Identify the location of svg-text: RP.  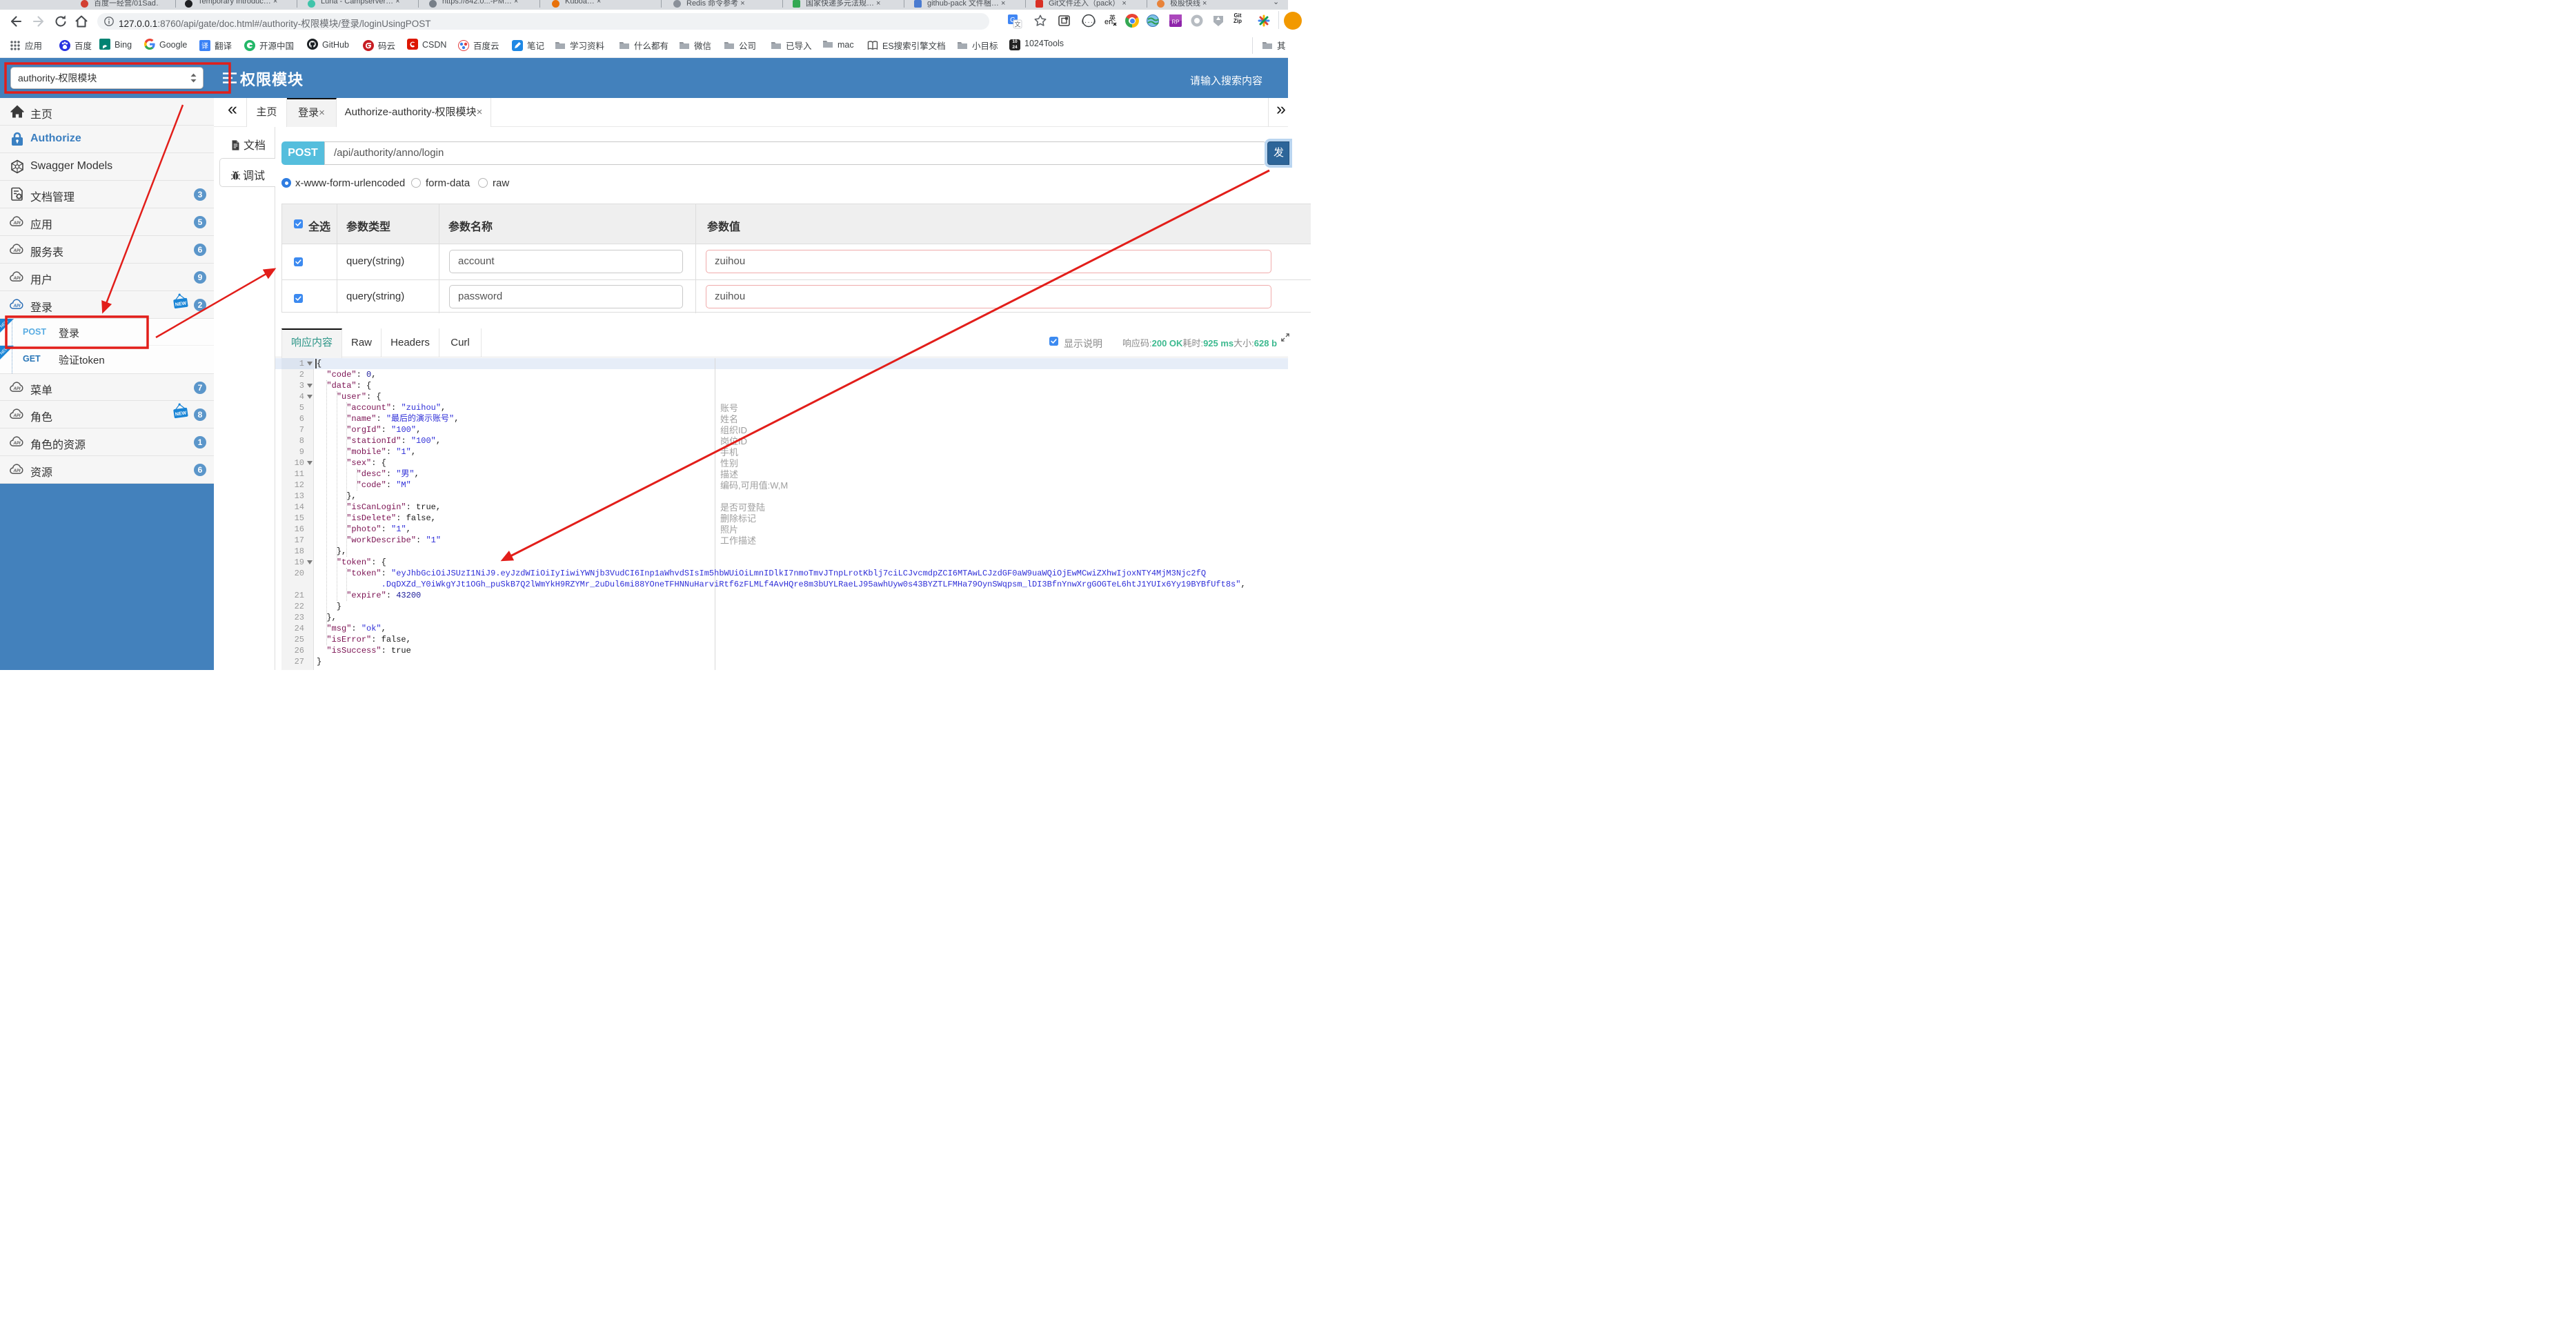
(1175, 22).